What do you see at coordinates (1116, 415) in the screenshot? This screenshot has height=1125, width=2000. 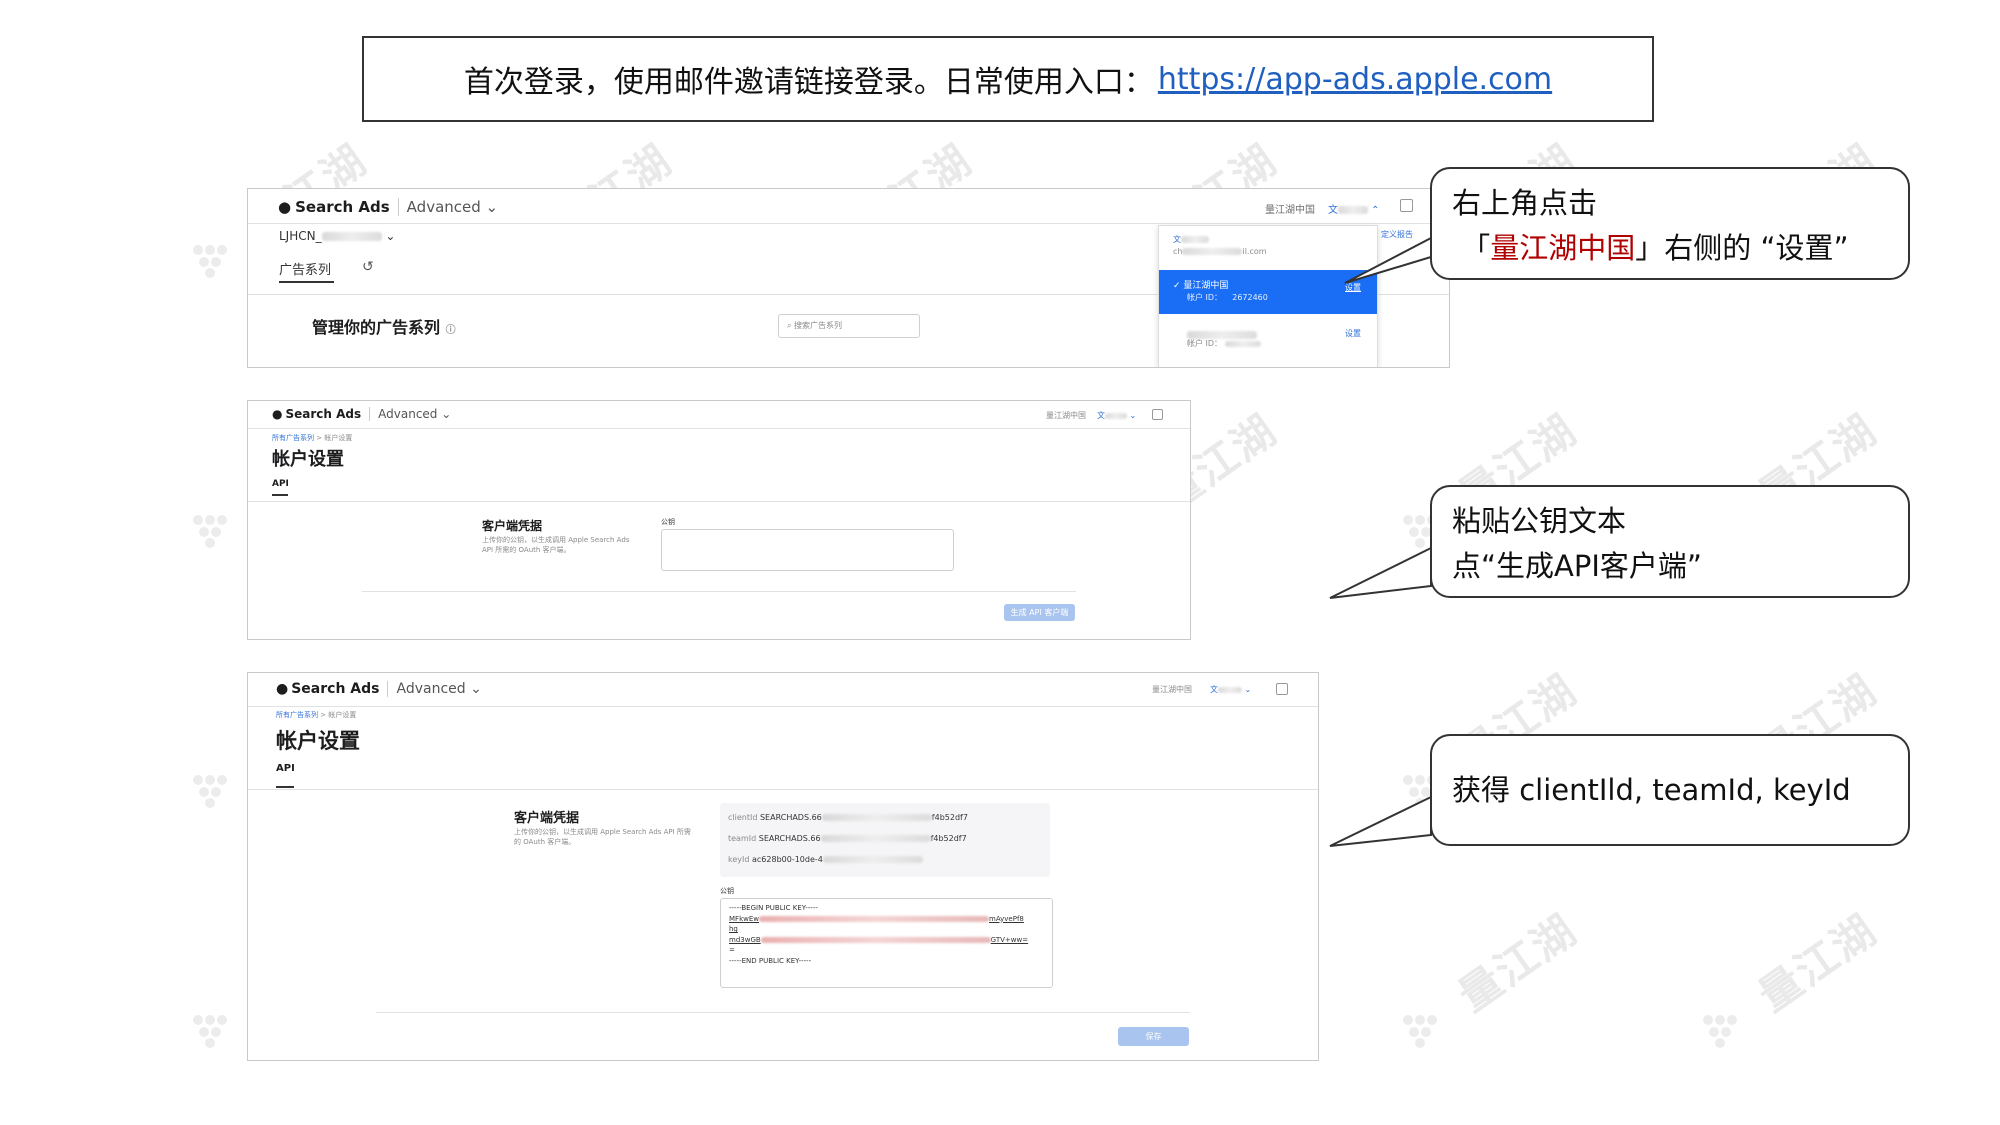 I see `user-menu-2: 文 ⌄` at bounding box center [1116, 415].